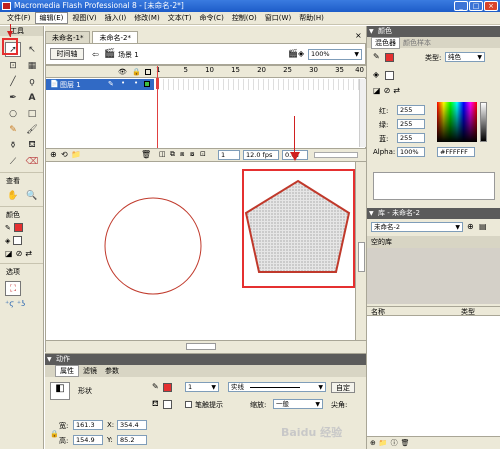 The image size is (500, 449). What do you see at coordinates (32, 195) in the screenshot?
I see `zoom-tool-icon: 🔍` at bounding box center [32, 195].